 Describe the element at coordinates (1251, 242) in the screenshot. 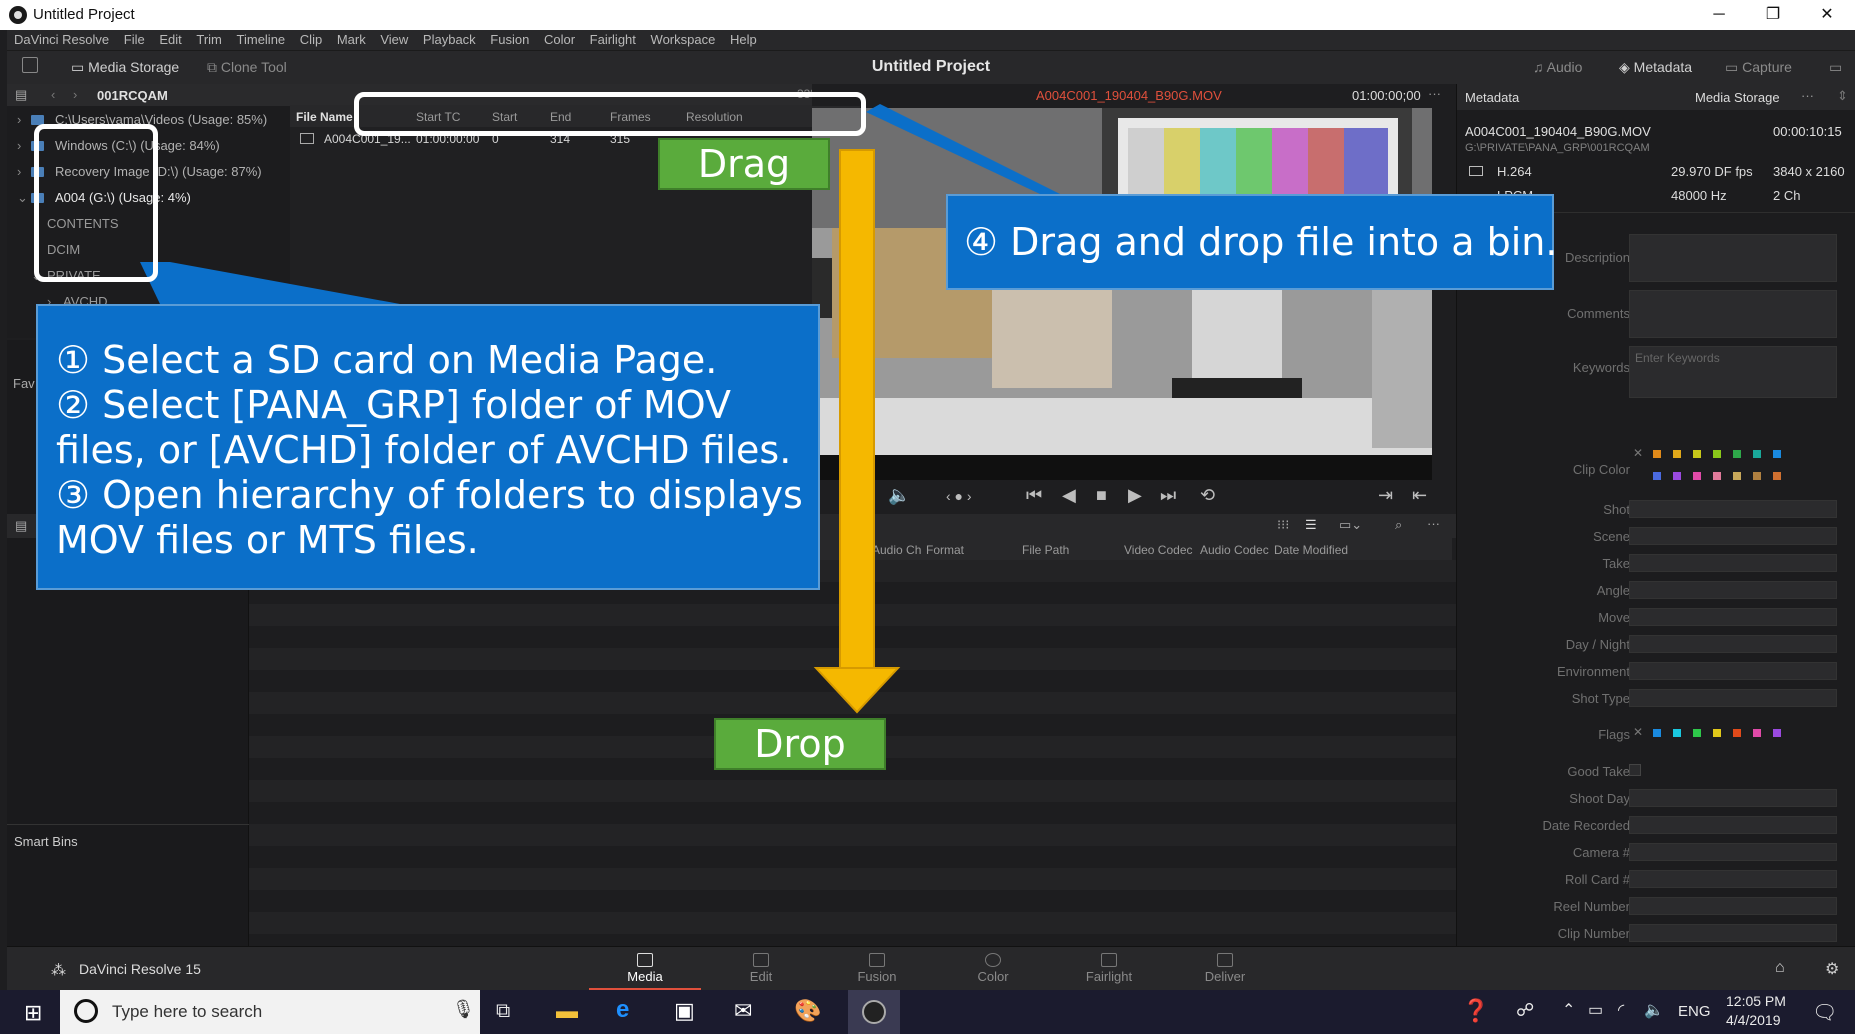

I see `step-4-callout: ④ Drag and drop file into a bin.` at that location.